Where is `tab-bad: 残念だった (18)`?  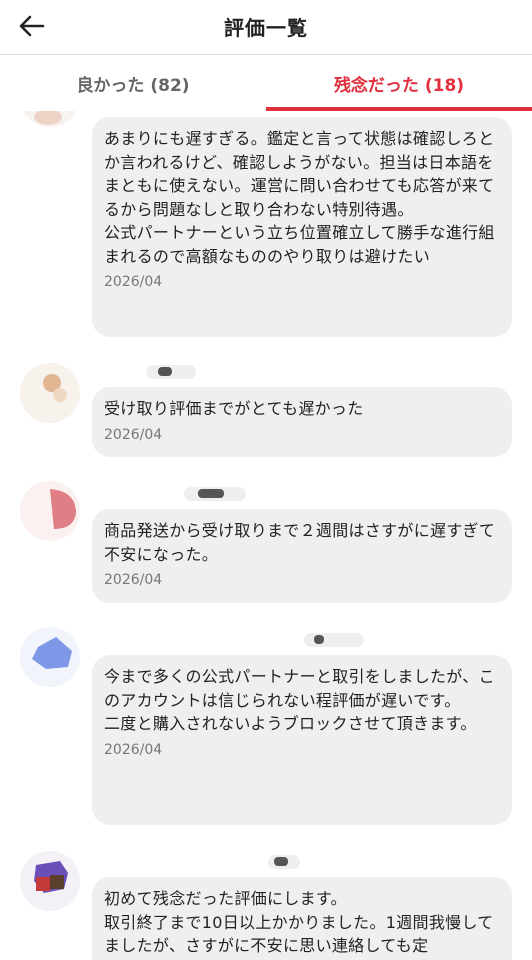
tab-bad: 残念だった (18) is located at coordinates (399, 83).